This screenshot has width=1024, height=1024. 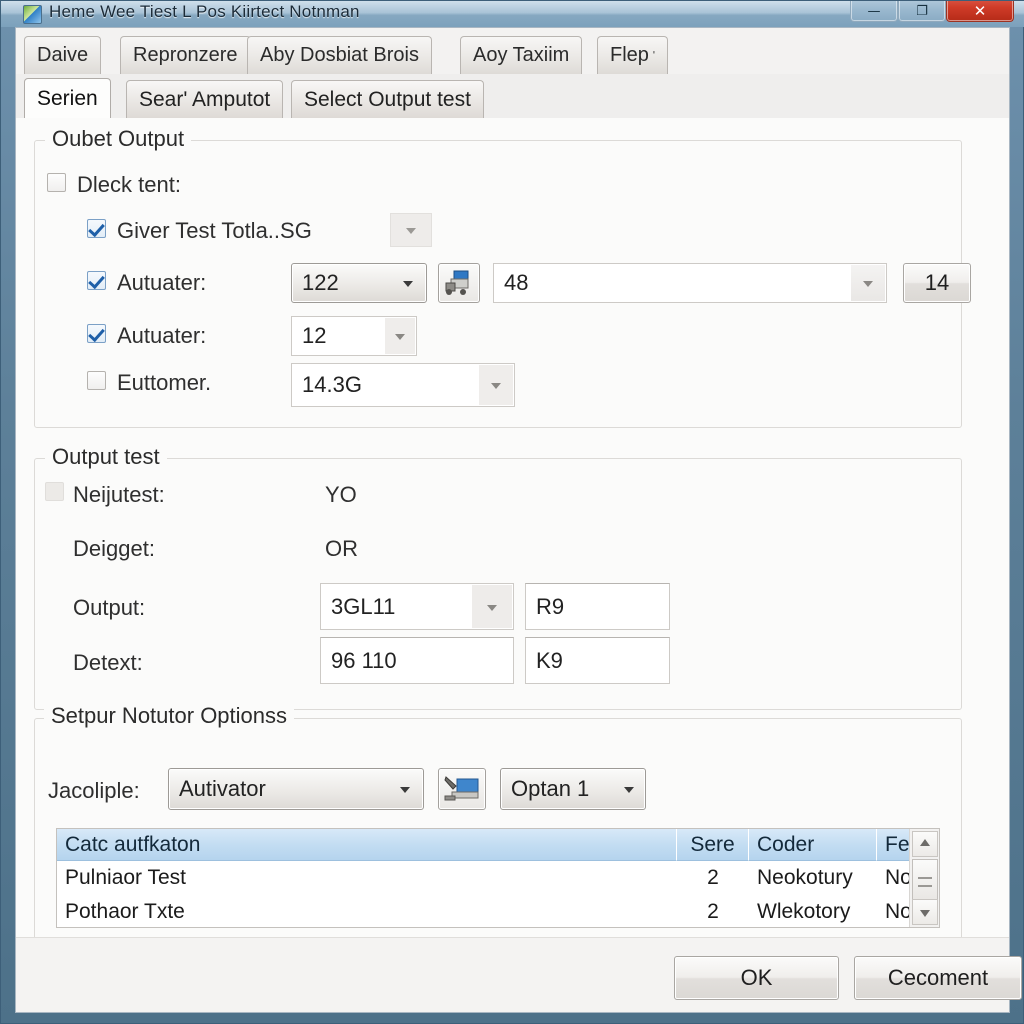 What do you see at coordinates (629, 55) in the screenshot?
I see `outer-tab-label: Flep` at bounding box center [629, 55].